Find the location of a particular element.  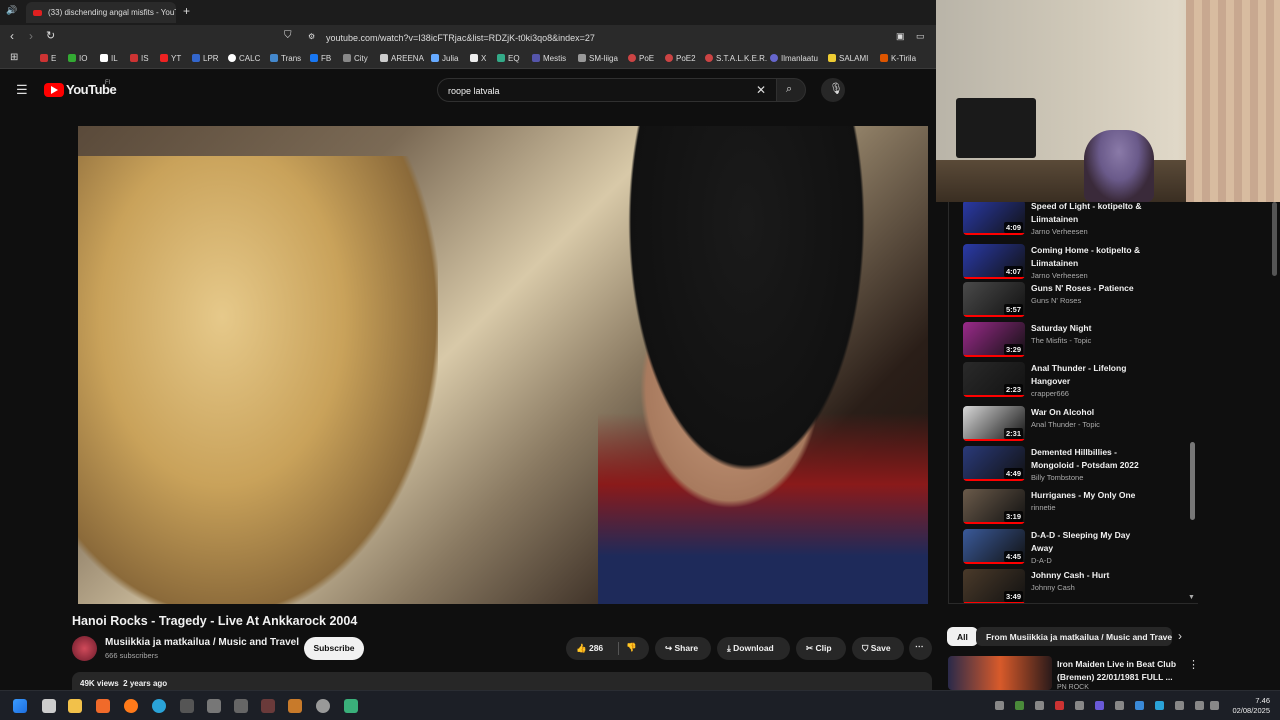

subscribe-button: Subscribe is located at coordinates (334, 648).